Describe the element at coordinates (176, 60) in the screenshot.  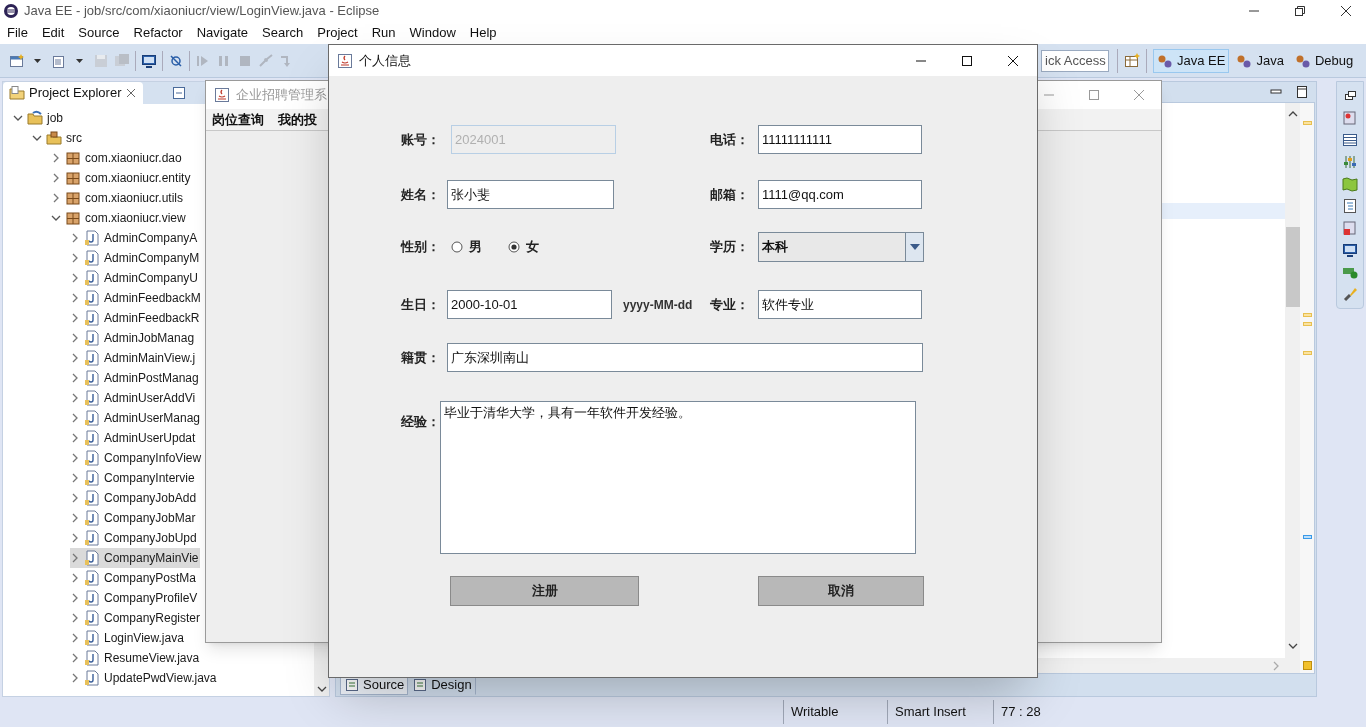
I see `skip-breakpoints-icon` at that location.